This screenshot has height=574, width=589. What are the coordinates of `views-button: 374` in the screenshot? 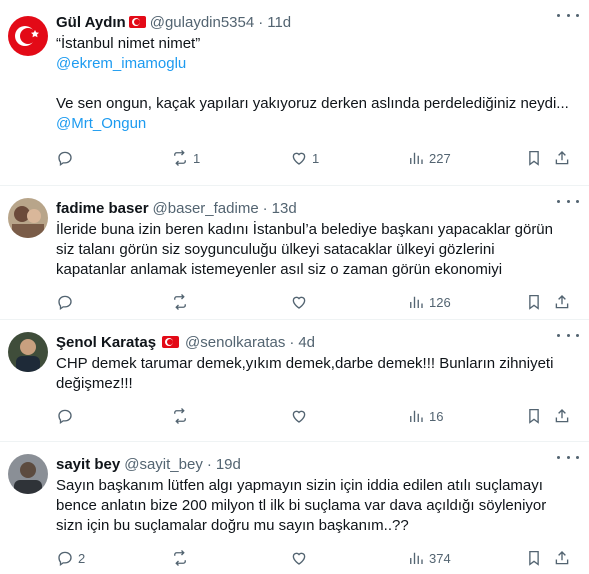 It's located at (429, 558).